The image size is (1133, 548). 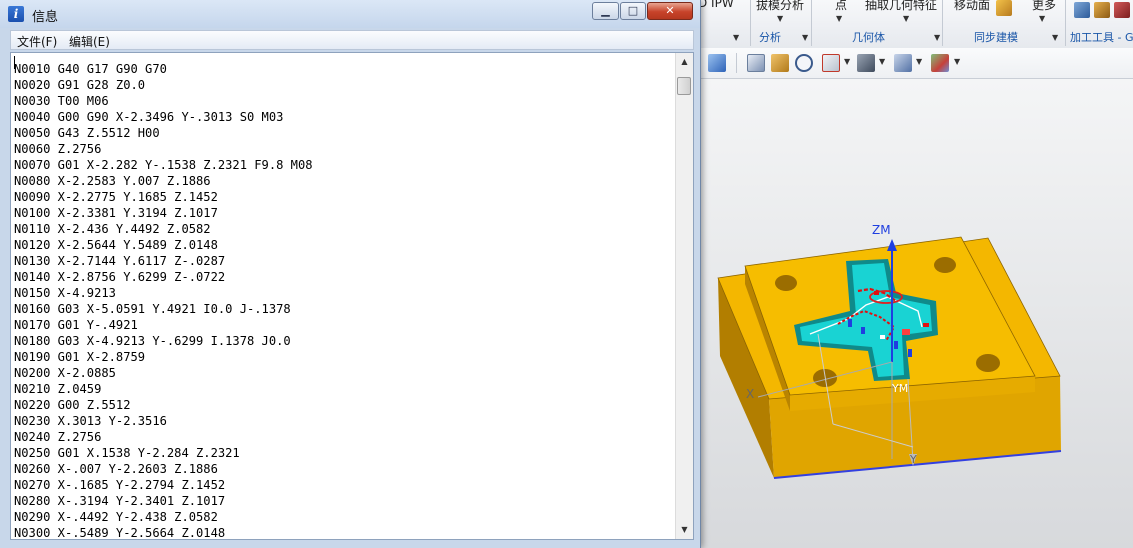 I want to click on code-line: N0050 G43 Z.5512 H00, so click(x=87, y=133).